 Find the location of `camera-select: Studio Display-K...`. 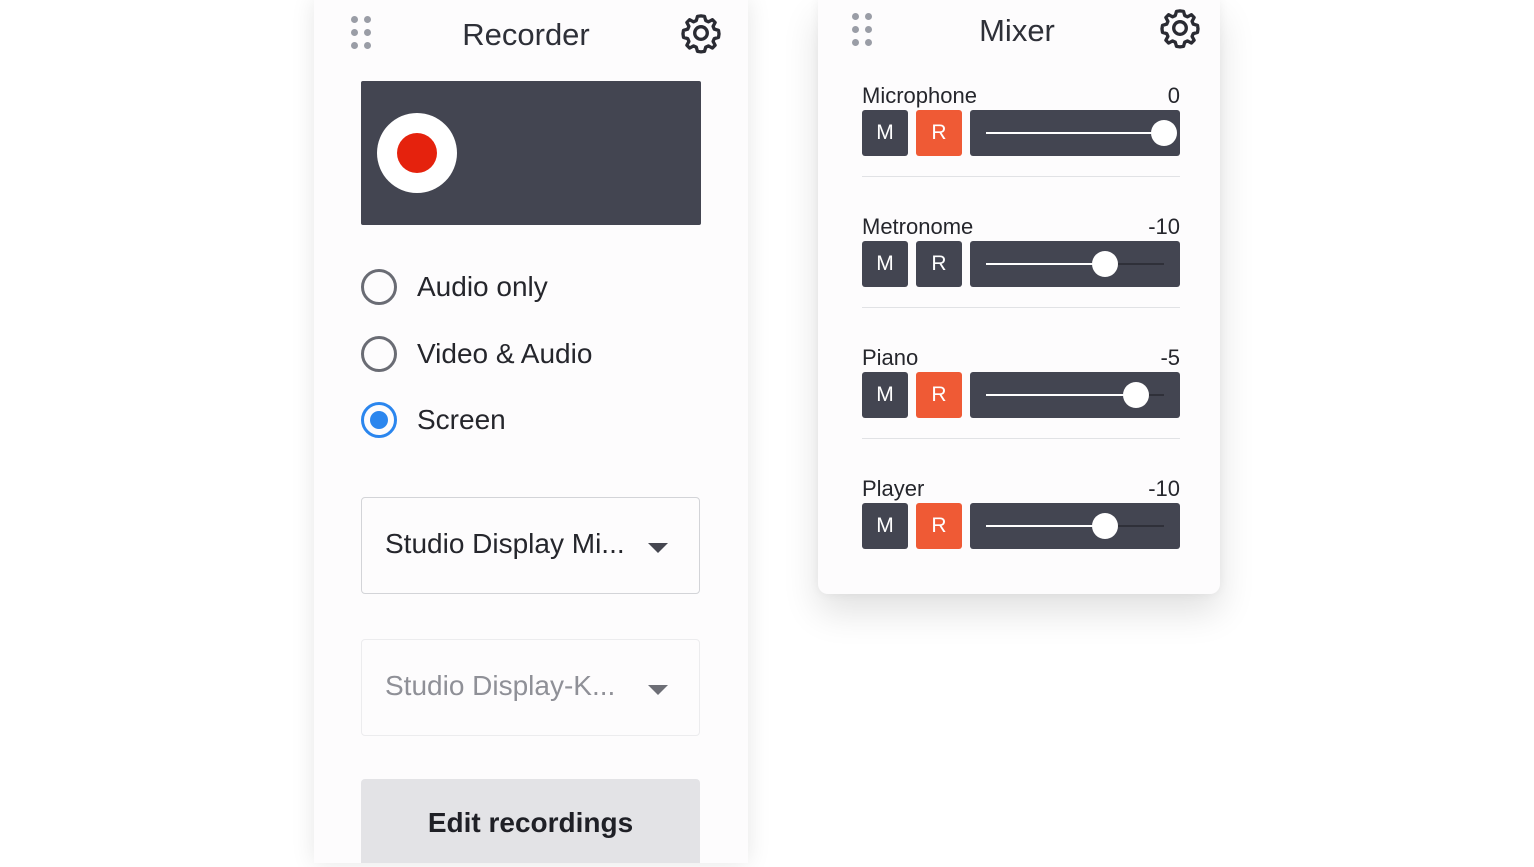

camera-select: Studio Display-K... is located at coordinates (530, 687).